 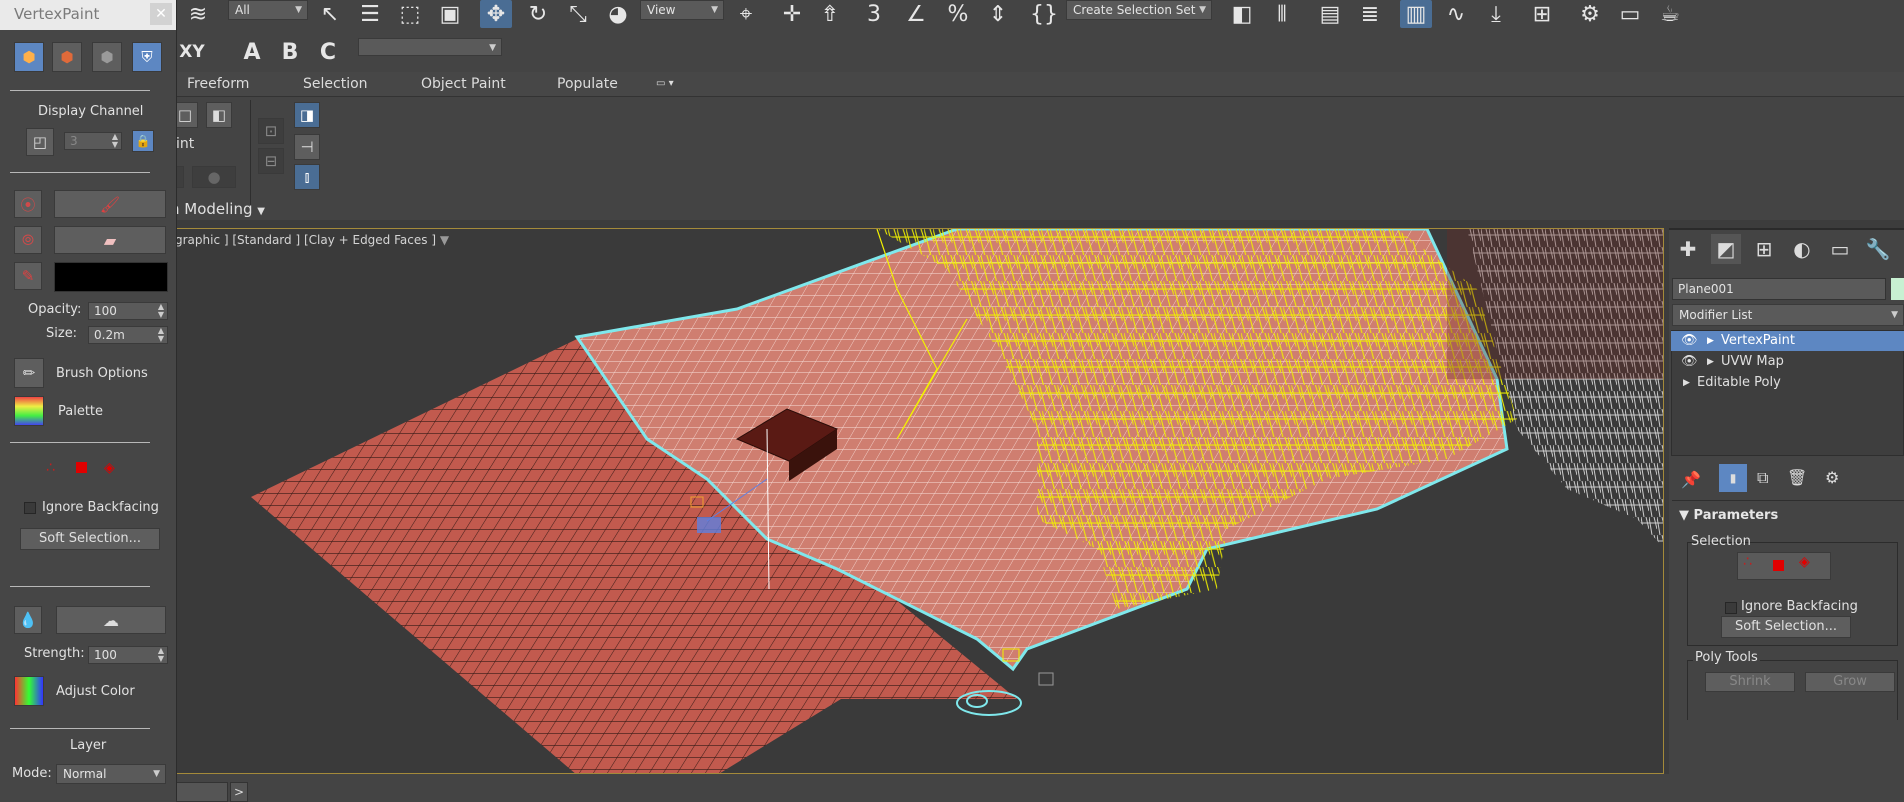 I want to click on move-icon: ✥, so click(x=496, y=14).